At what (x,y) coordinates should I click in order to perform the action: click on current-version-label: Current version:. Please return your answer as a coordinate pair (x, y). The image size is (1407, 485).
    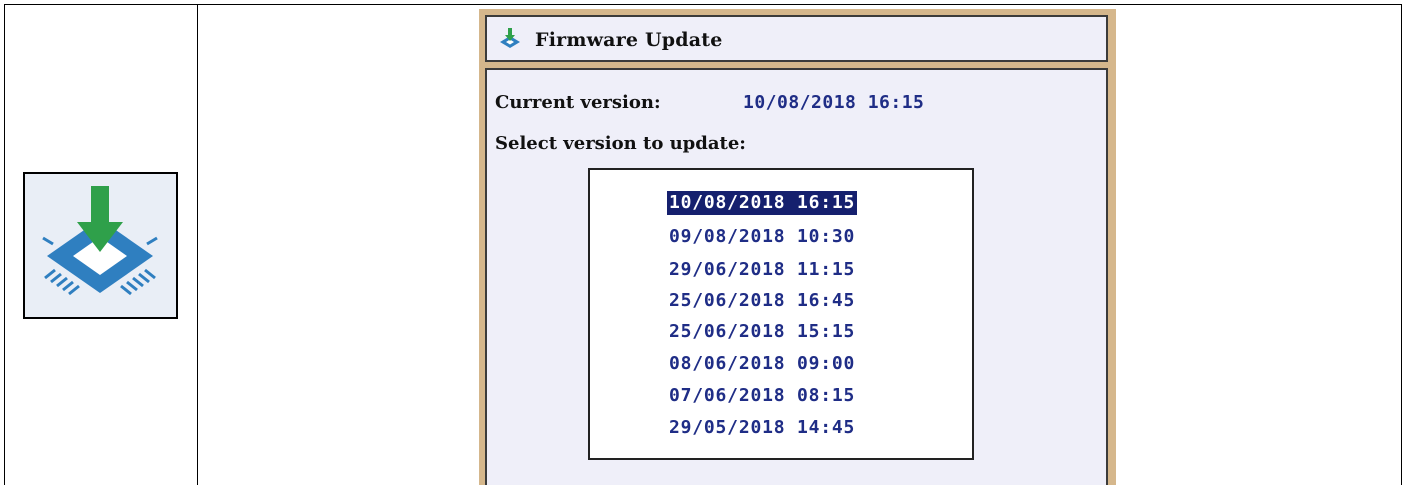
    Looking at the image, I should click on (578, 102).